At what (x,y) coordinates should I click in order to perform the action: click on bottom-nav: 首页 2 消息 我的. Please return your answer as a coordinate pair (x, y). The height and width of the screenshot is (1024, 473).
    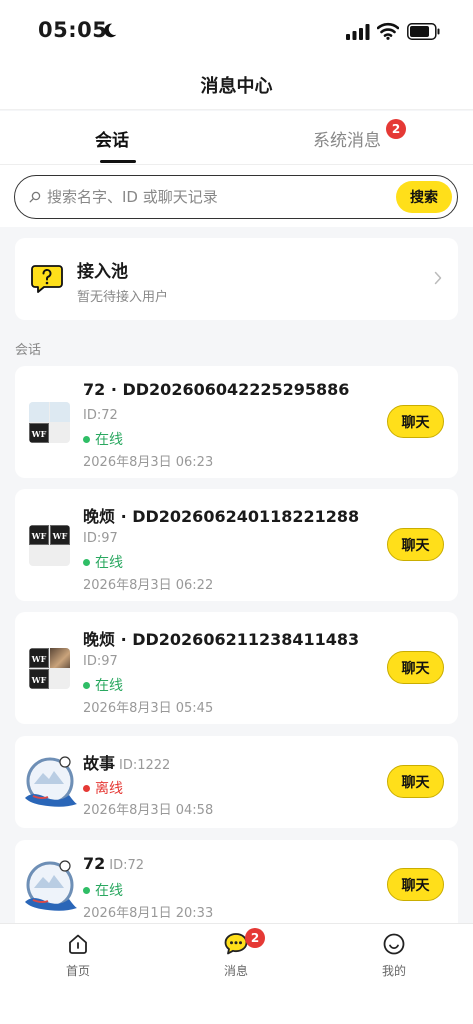
    Looking at the image, I should click on (236, 973).